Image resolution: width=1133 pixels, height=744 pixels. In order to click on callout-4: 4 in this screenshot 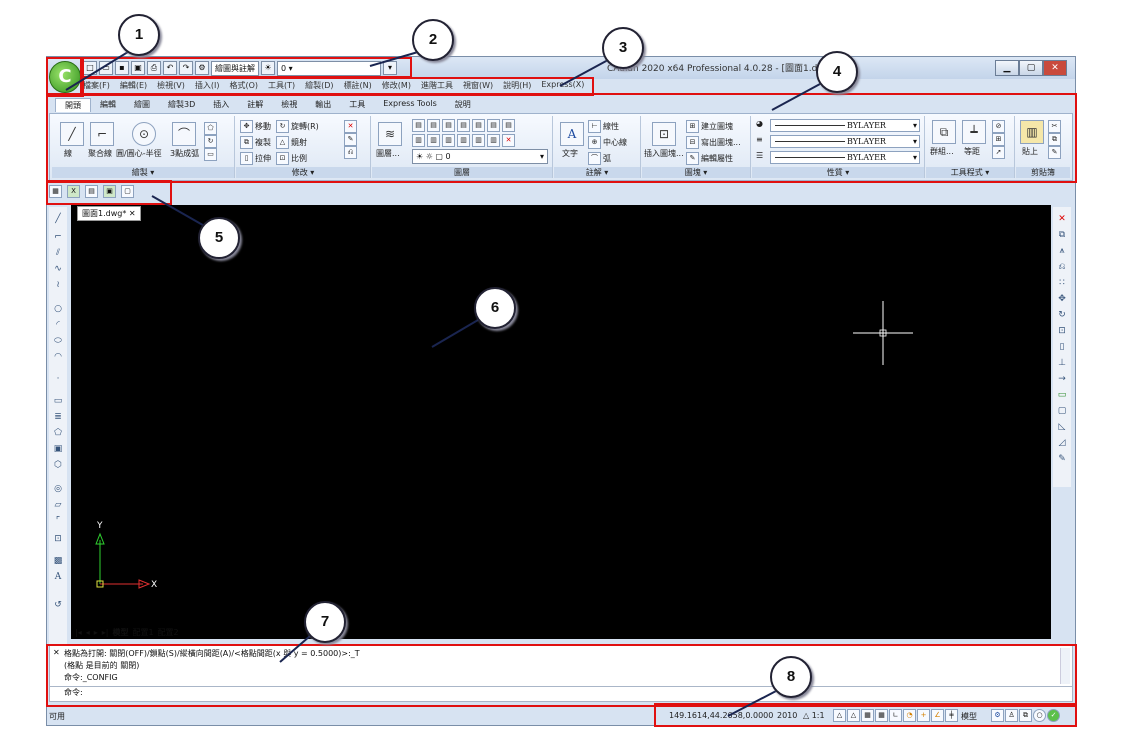, I will do `click(837, 72)`.